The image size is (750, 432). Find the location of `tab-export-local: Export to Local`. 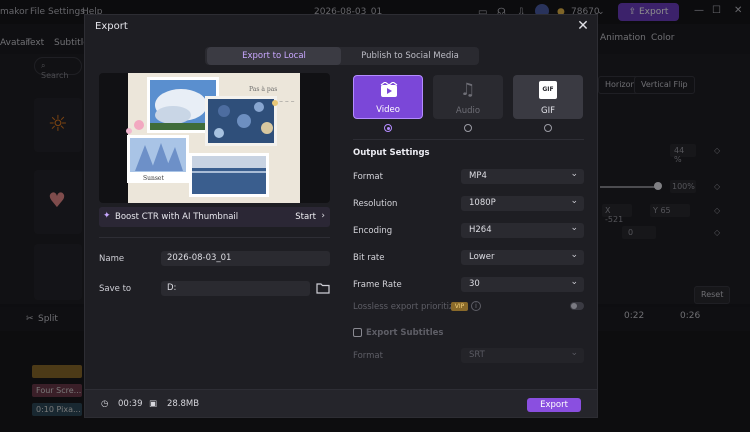

tab-export-local: Export to Local is located at coordinates (274, 56).